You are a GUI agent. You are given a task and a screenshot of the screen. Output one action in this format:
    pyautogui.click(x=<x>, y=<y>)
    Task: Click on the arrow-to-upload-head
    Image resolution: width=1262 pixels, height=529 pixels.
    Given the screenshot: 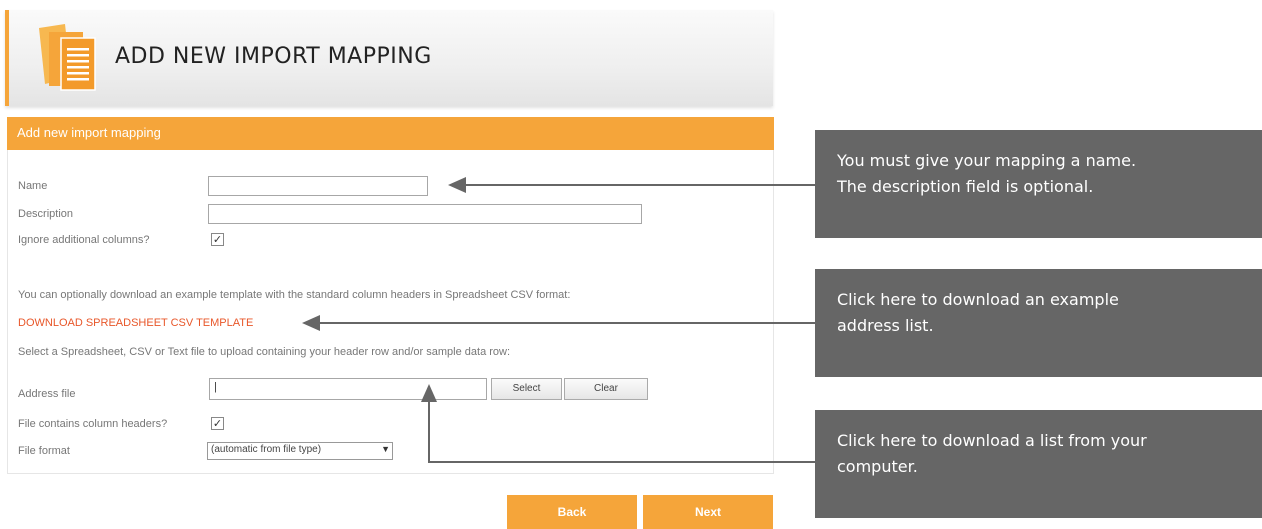 What is the action you would take?
    pyautogui.click(x=429, y=393)
    